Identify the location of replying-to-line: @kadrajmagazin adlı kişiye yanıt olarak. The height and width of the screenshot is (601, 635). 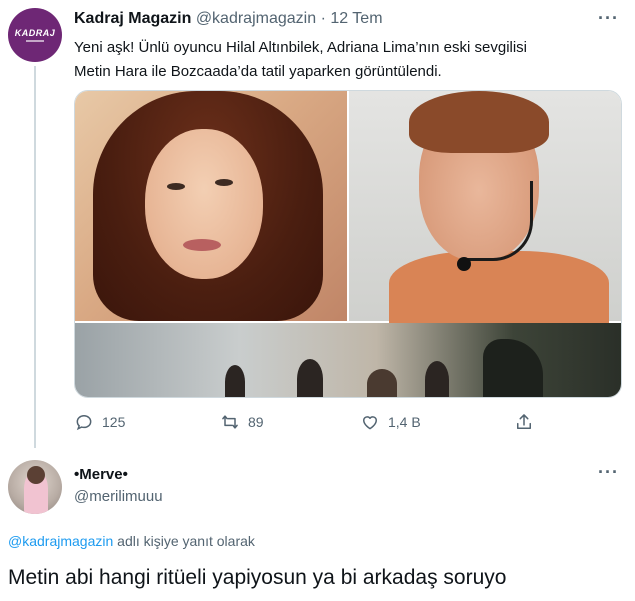
(131, 541).